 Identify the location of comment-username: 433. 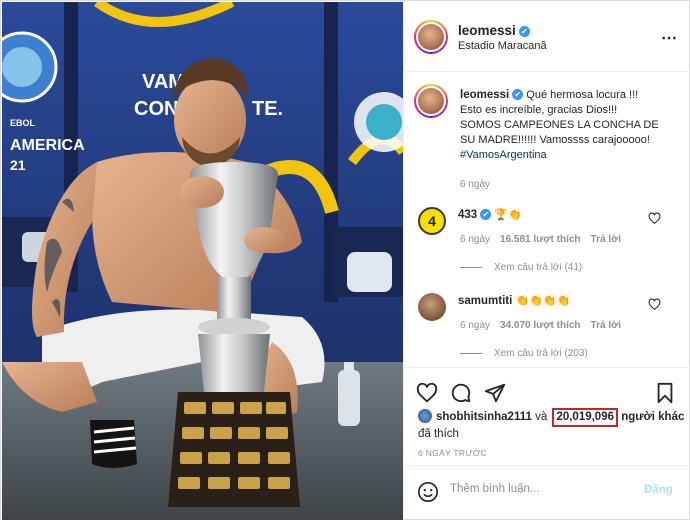
(467, 215).